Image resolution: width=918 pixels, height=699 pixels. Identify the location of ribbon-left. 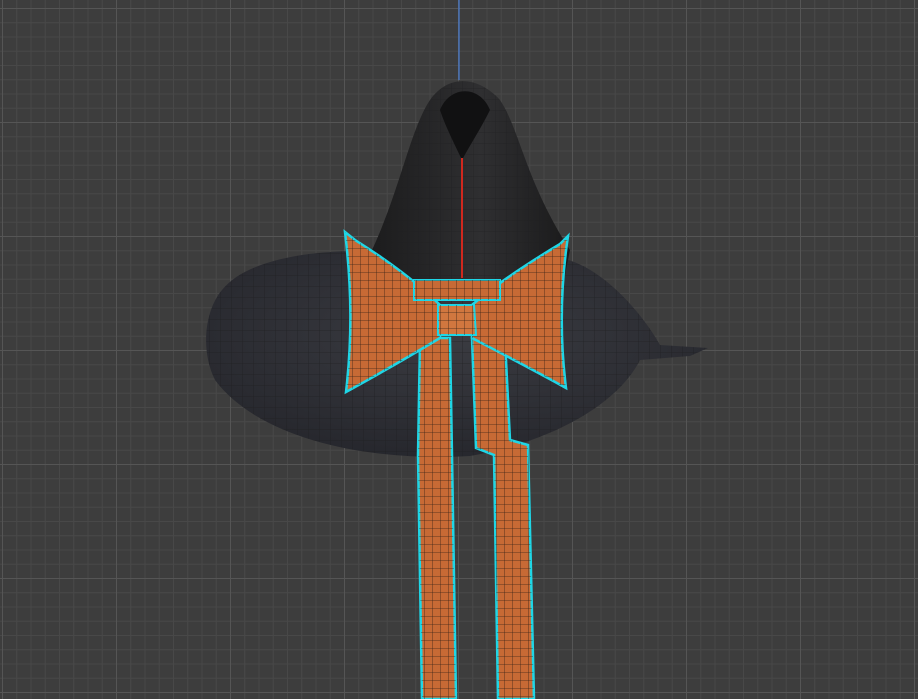
(437, 517).